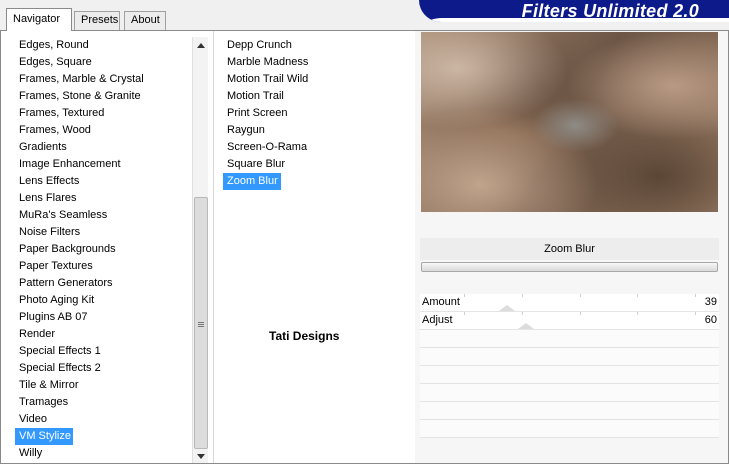 This screenshot has width=729, height=464. I want to click on category-item: Plugins AB 07, so click(105, 317).